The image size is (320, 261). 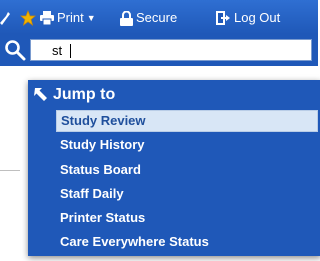 I want to click on lock-icon, so click(x=126, y=18).